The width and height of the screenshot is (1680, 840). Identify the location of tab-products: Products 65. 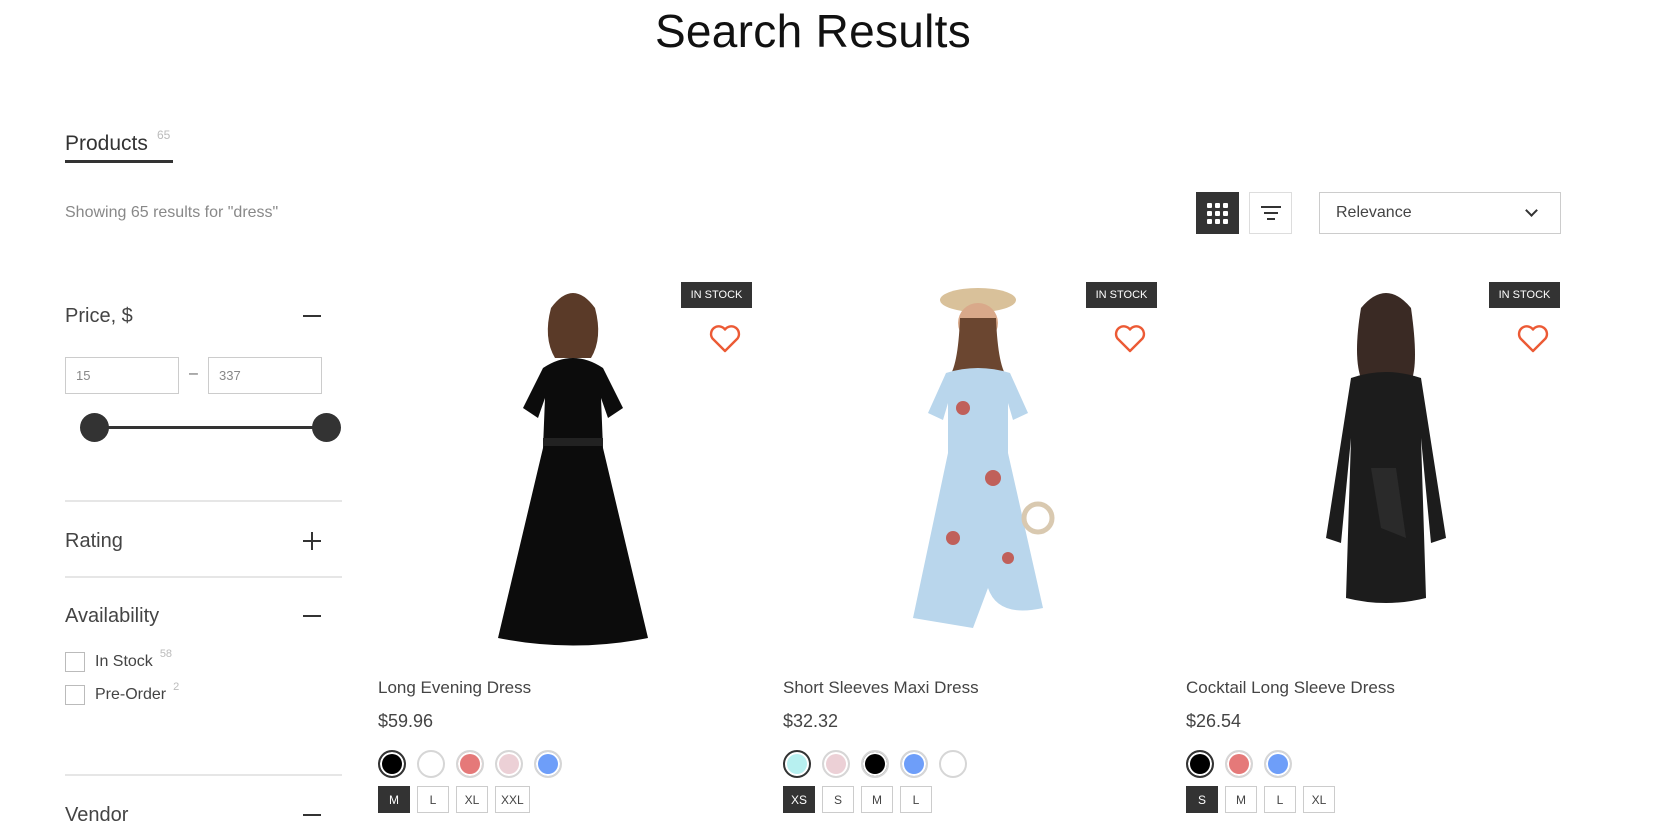
(119, 146).